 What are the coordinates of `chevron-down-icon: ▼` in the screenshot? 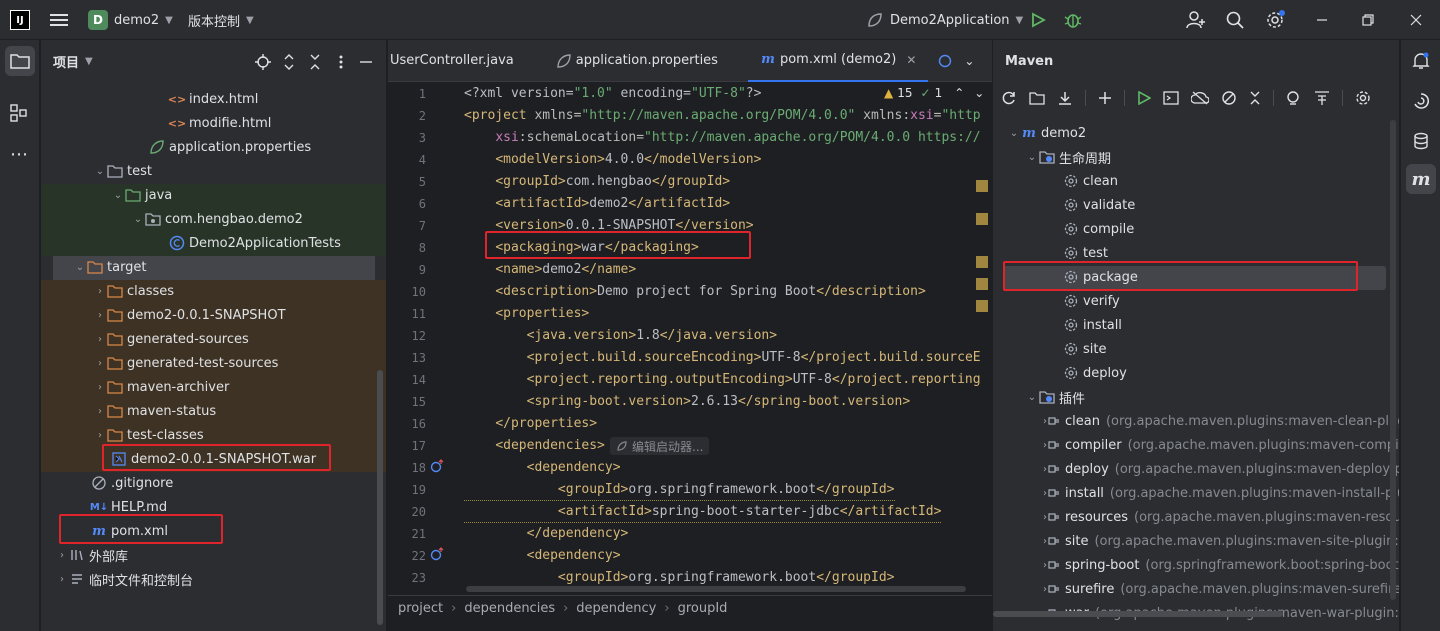 It's located at (89, 61).